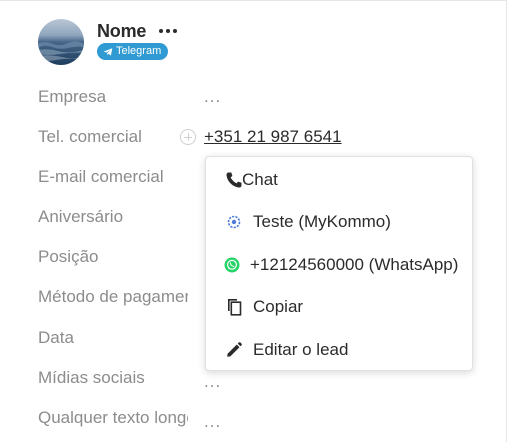 The image size is (507, 442). What do you see at coordinates (273, 137) in the screenshot?
I see `phone-link: +351 21 987 6541` at bounding box center [273, 137].